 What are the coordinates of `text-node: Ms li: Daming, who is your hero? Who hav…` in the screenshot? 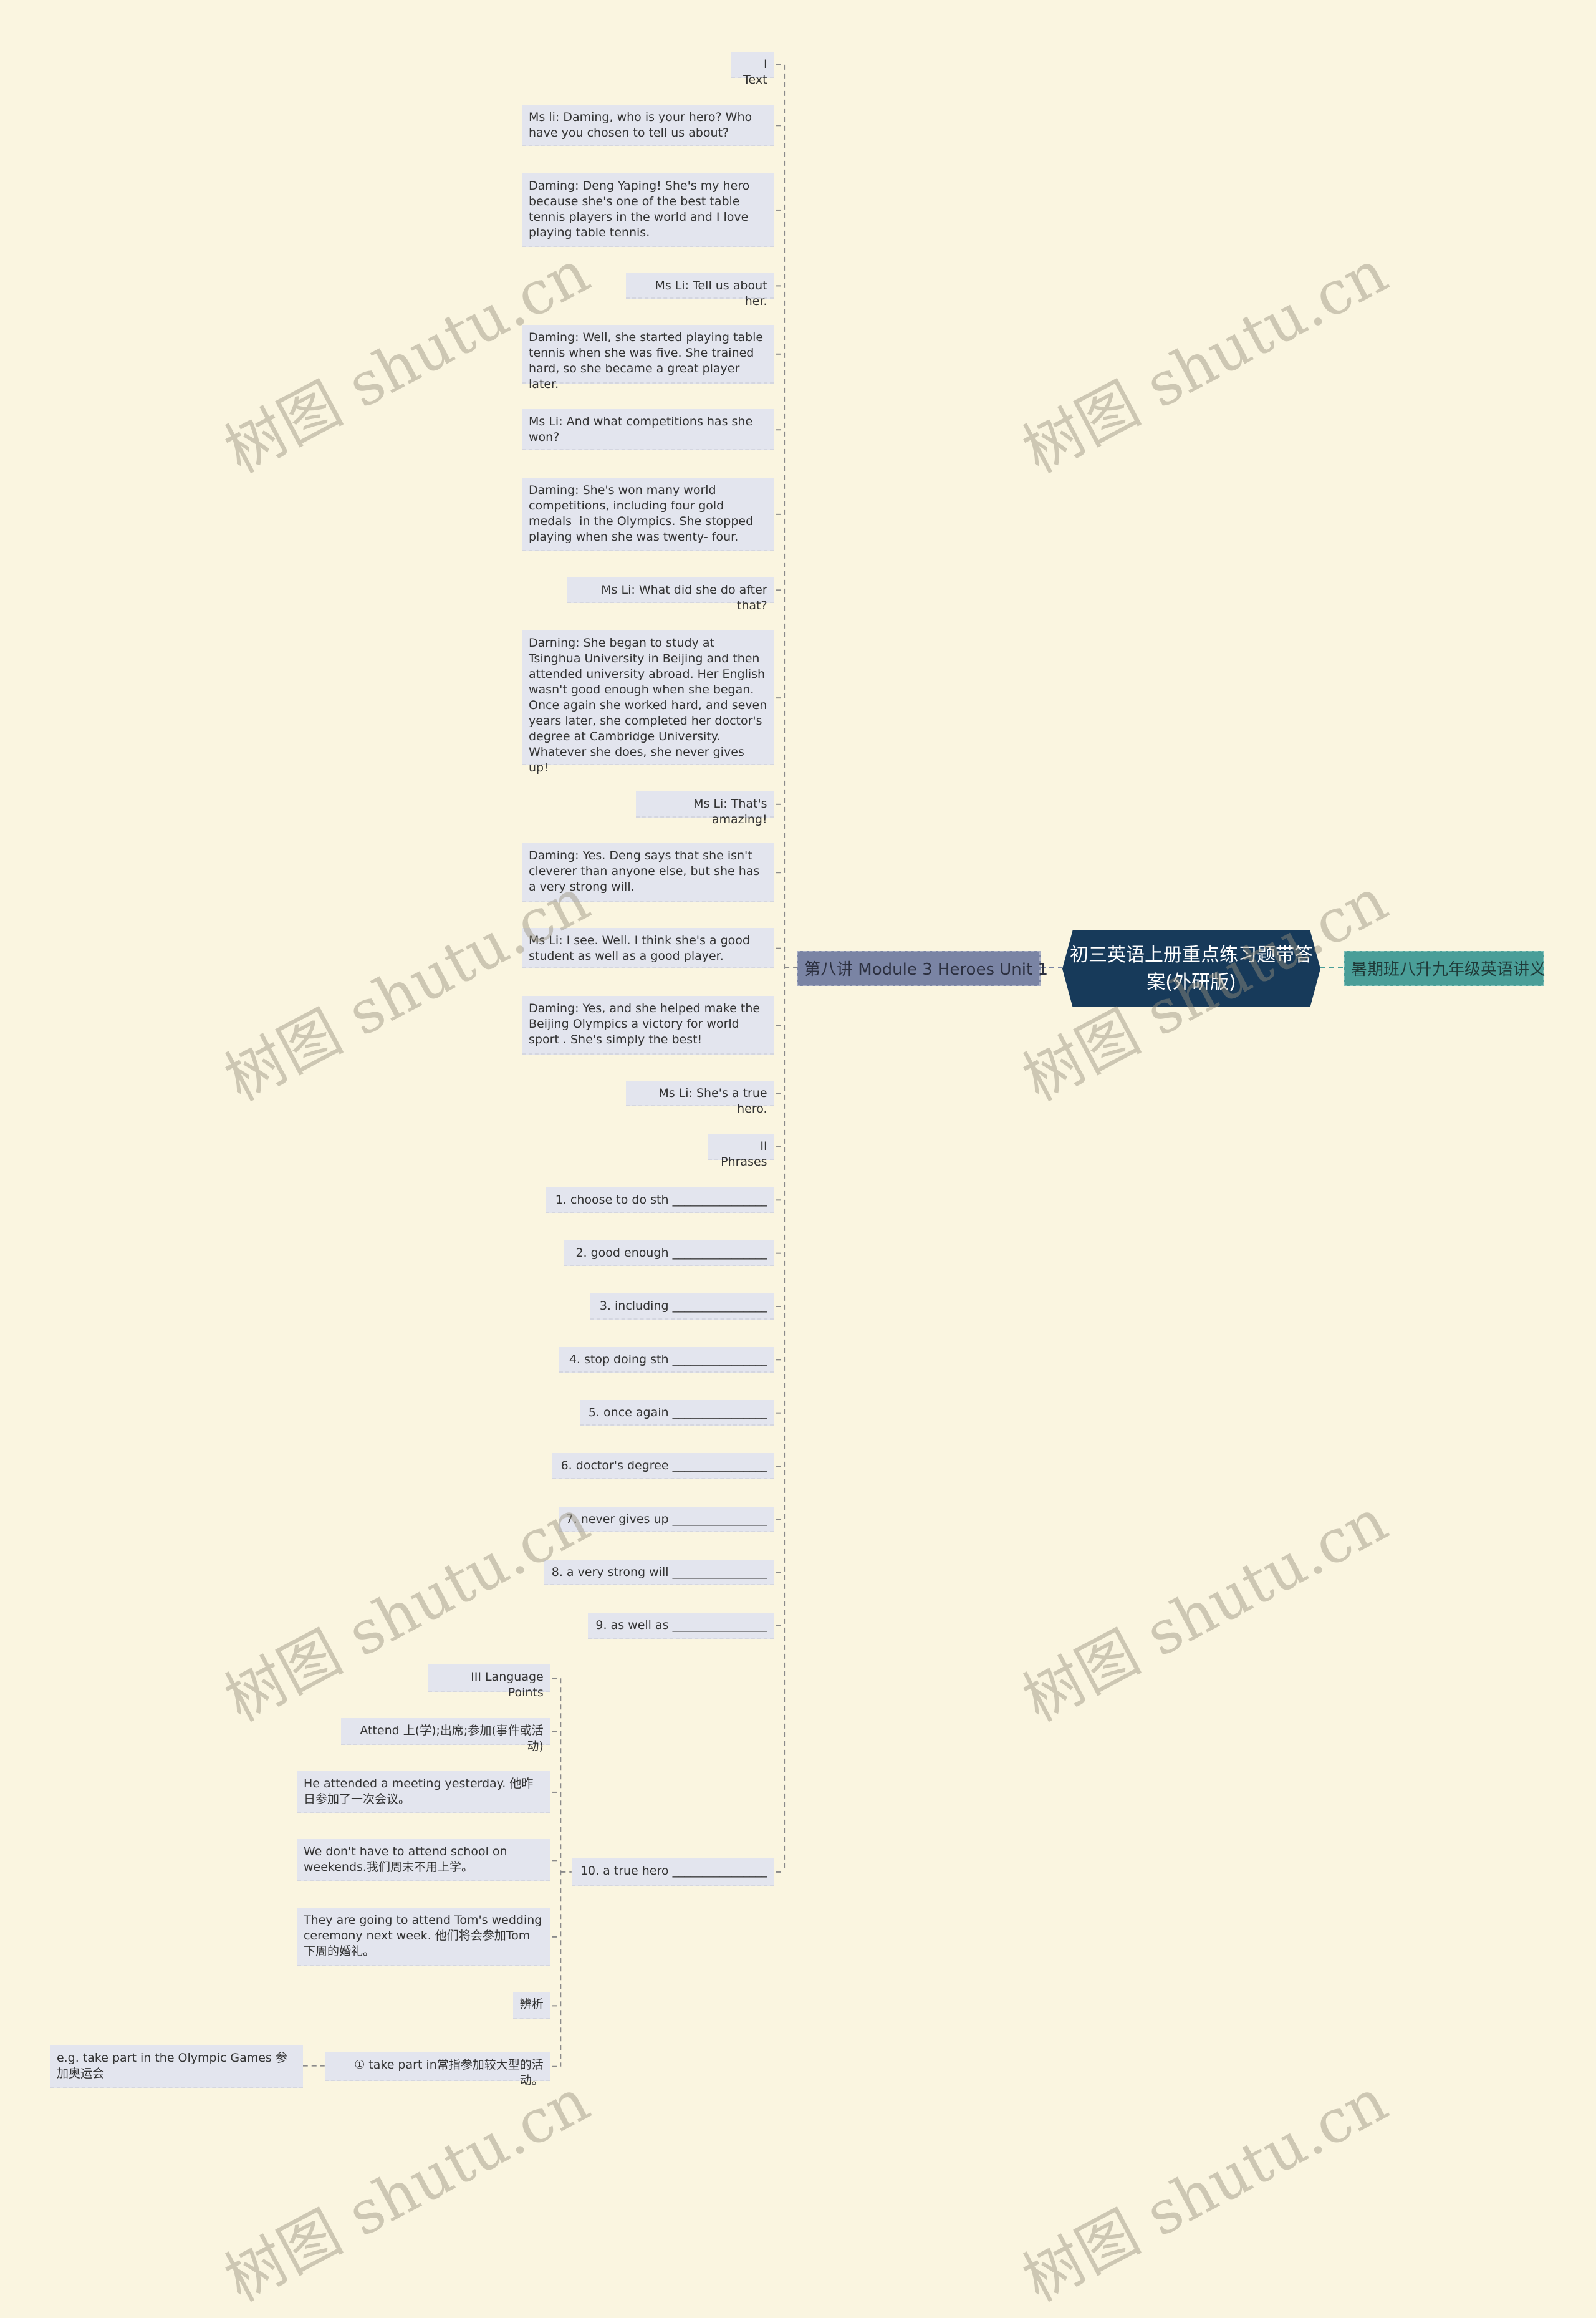 It's located at (648, 126).